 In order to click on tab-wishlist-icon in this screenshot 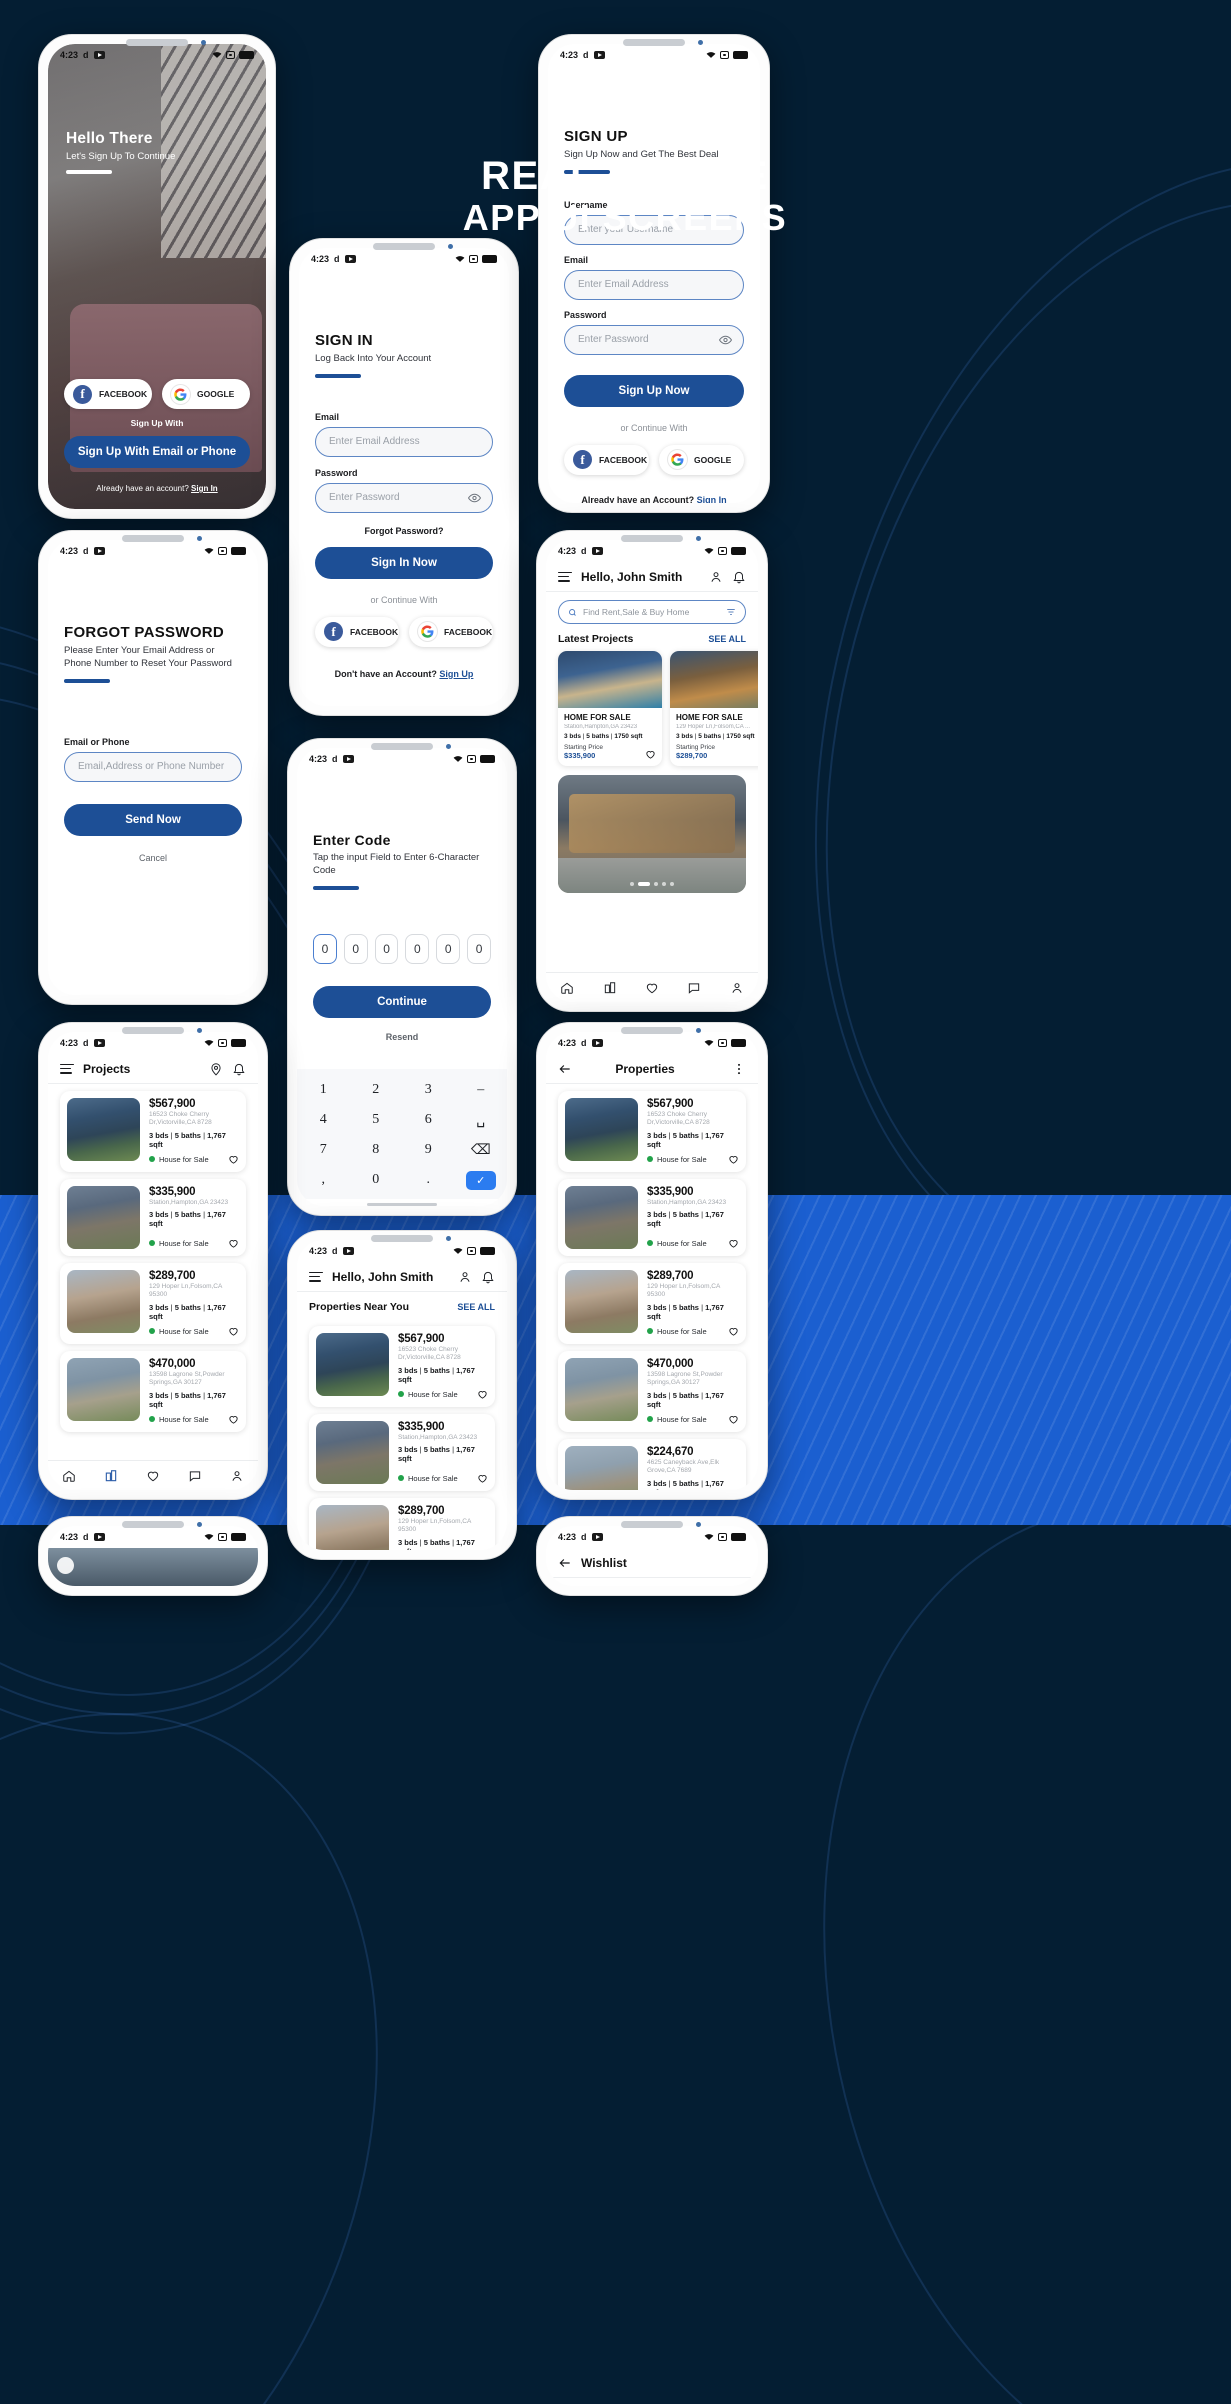, I will do `click(652, 988)`.